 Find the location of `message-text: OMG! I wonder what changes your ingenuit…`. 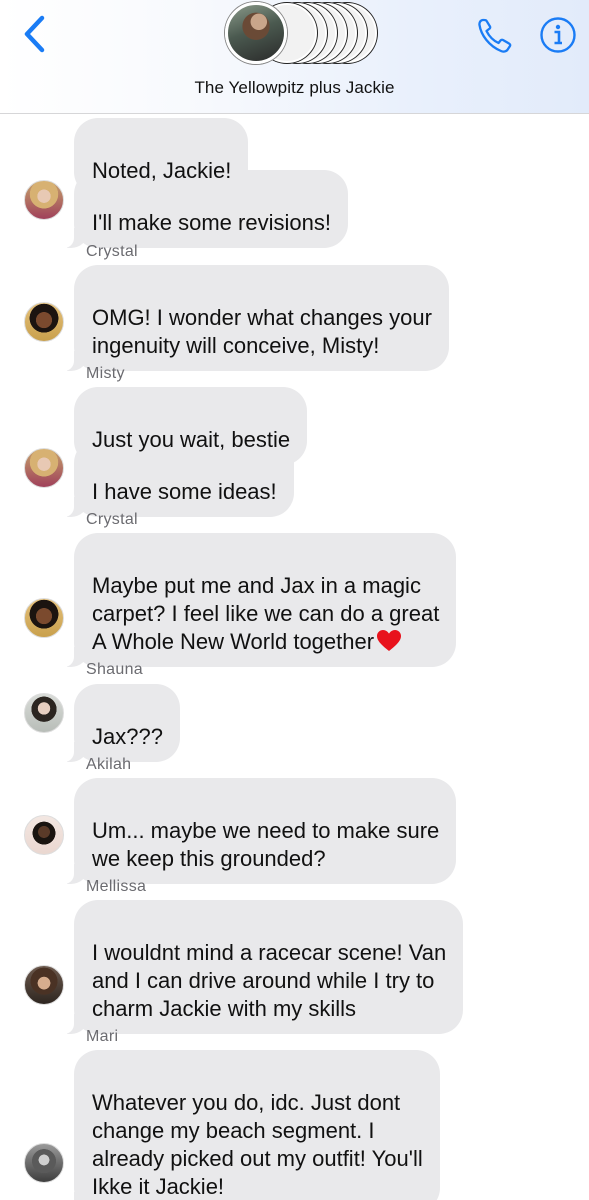

message-text: OMG! I wonder what changes your ingenuit… is located at coordinates (262, 331).